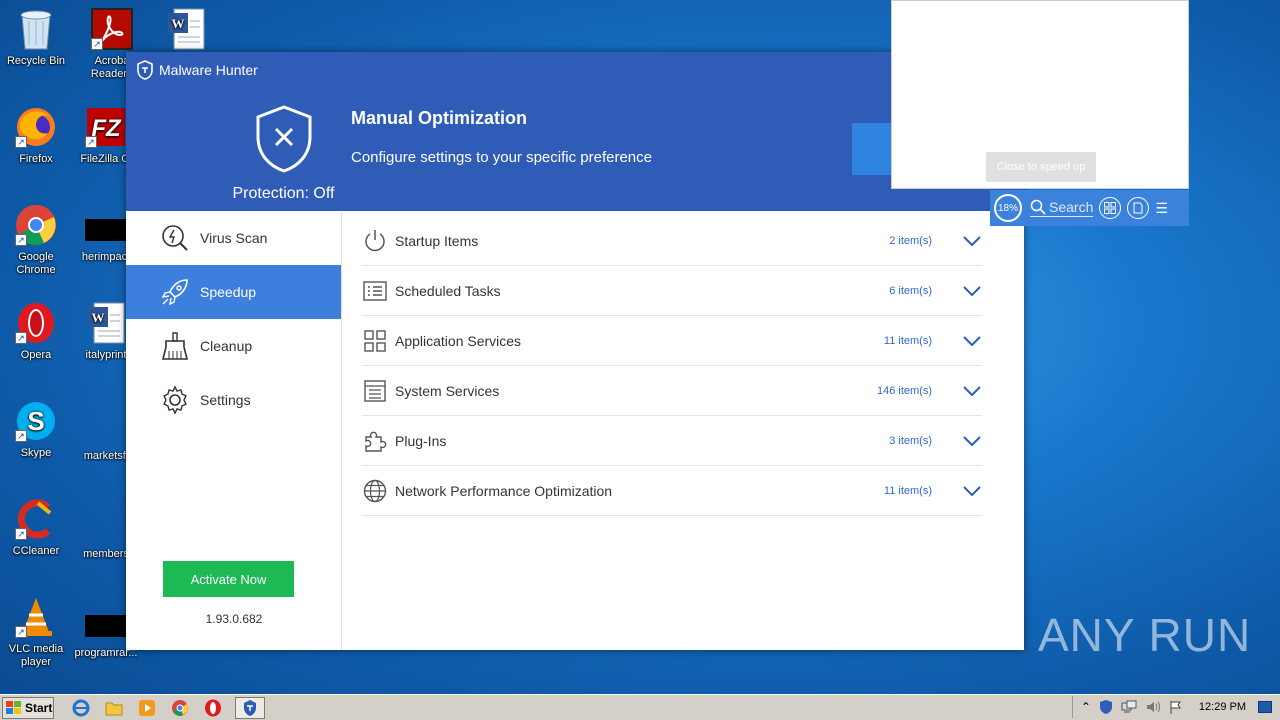 The height and width of the screenshot is (720, 1280). Describe the element at coordinates (1106, 707) in the screenshot. I see `tray-shield-icon` at that location.